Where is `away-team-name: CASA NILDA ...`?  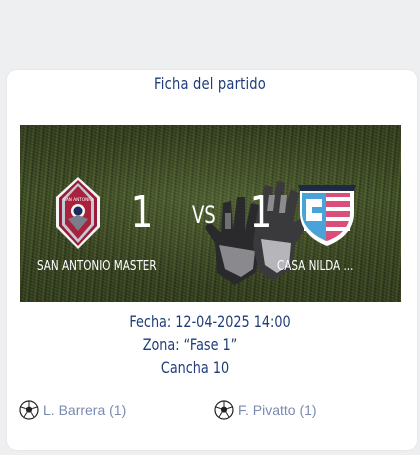 away-team-name: CASA NILDA ... is located at coordinates (315, 266).